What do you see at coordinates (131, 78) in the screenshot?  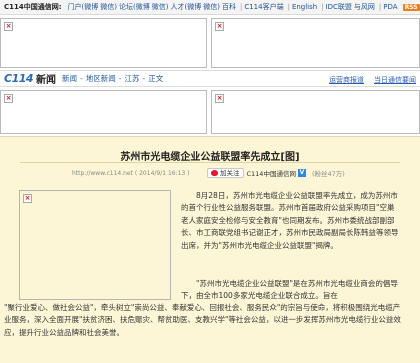 I see `breadcrumb-jiangsu: 江苏` at bounding box center [131, 78].